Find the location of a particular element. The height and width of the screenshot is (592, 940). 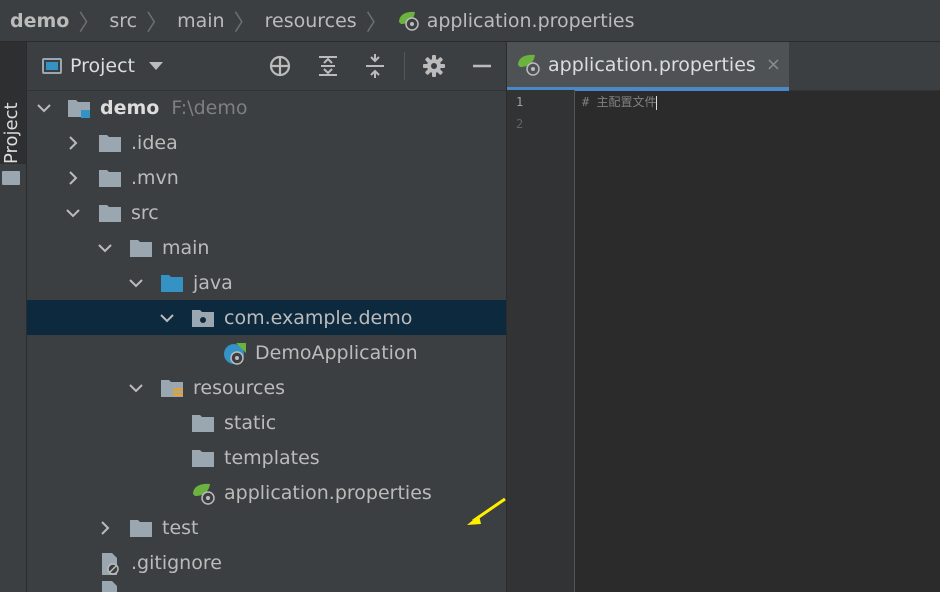

tree-node-demo: demo F:\demo is located at coordinates (266, 107).